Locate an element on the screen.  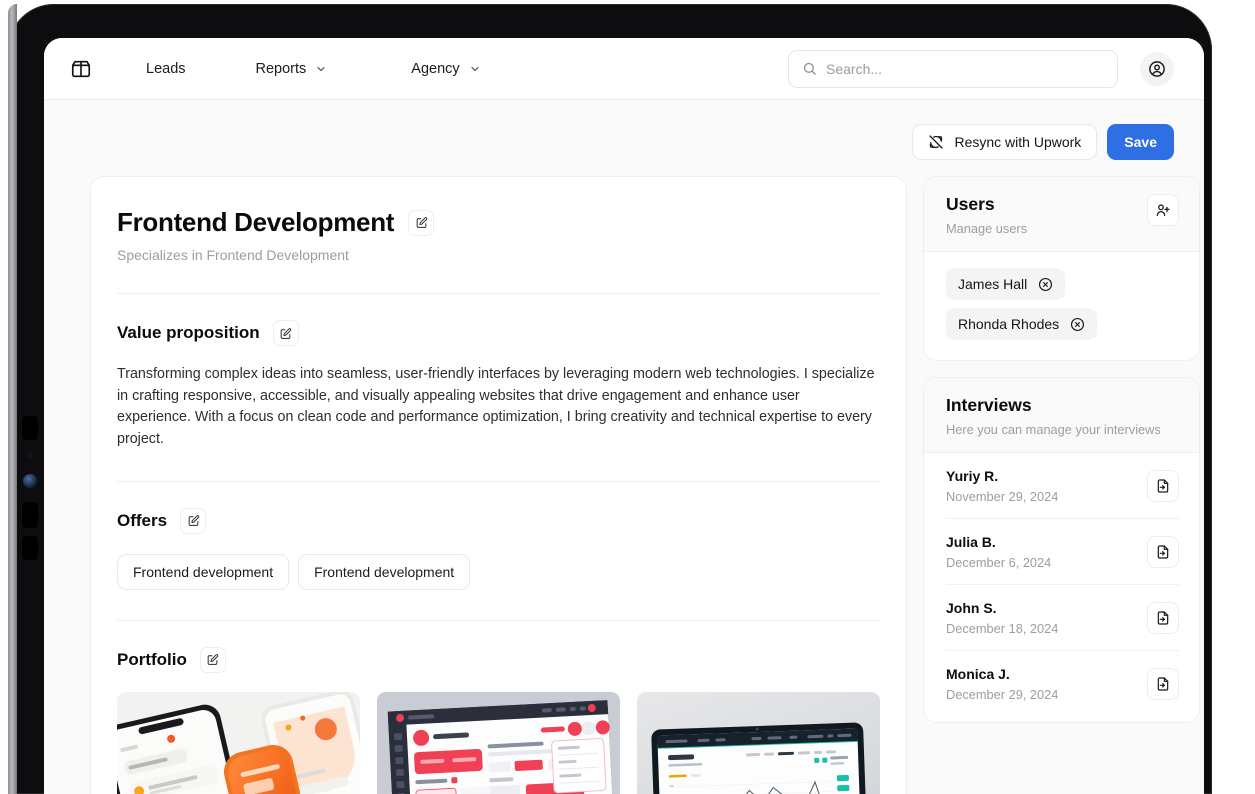
interview-row: John S. December 18, 2024 is located at coordinates (1062, 618).